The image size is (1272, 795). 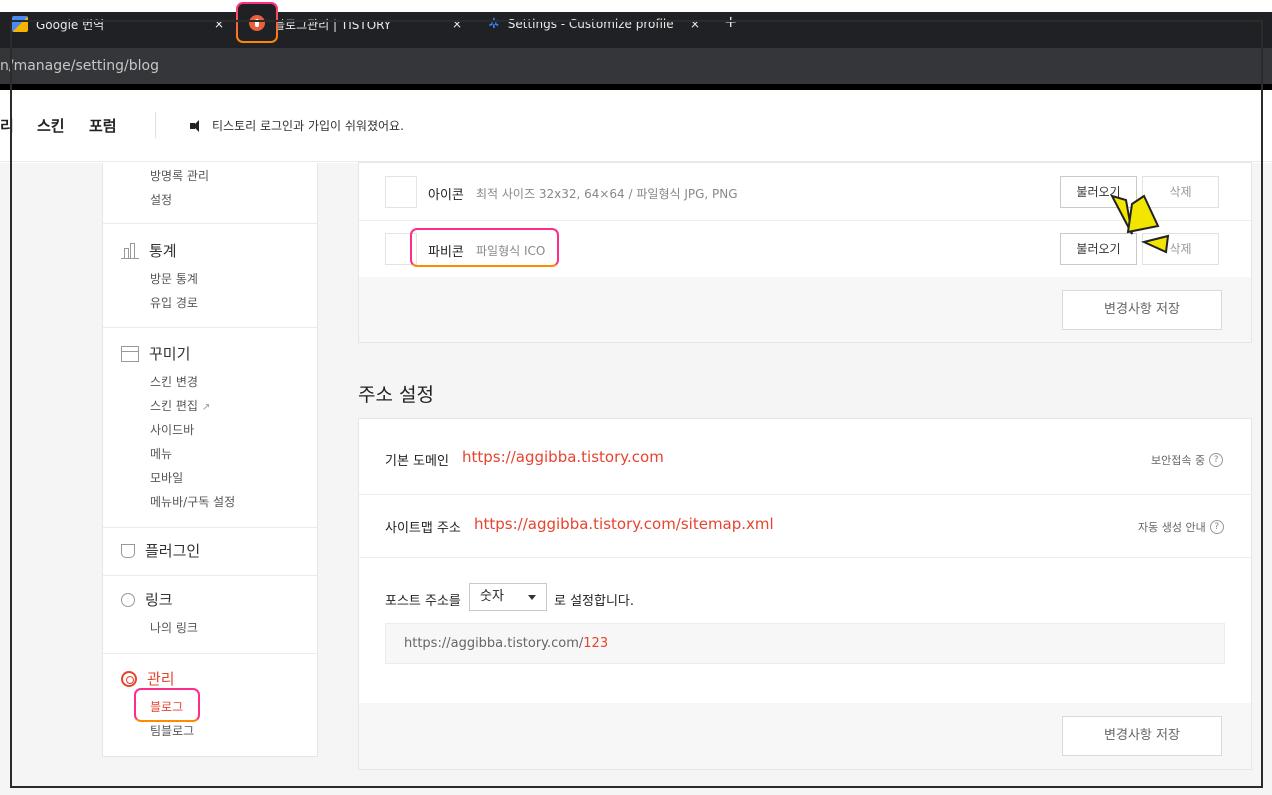 I want to click on default-domain-label: 기본 도메인, so click(x=417, y=461).